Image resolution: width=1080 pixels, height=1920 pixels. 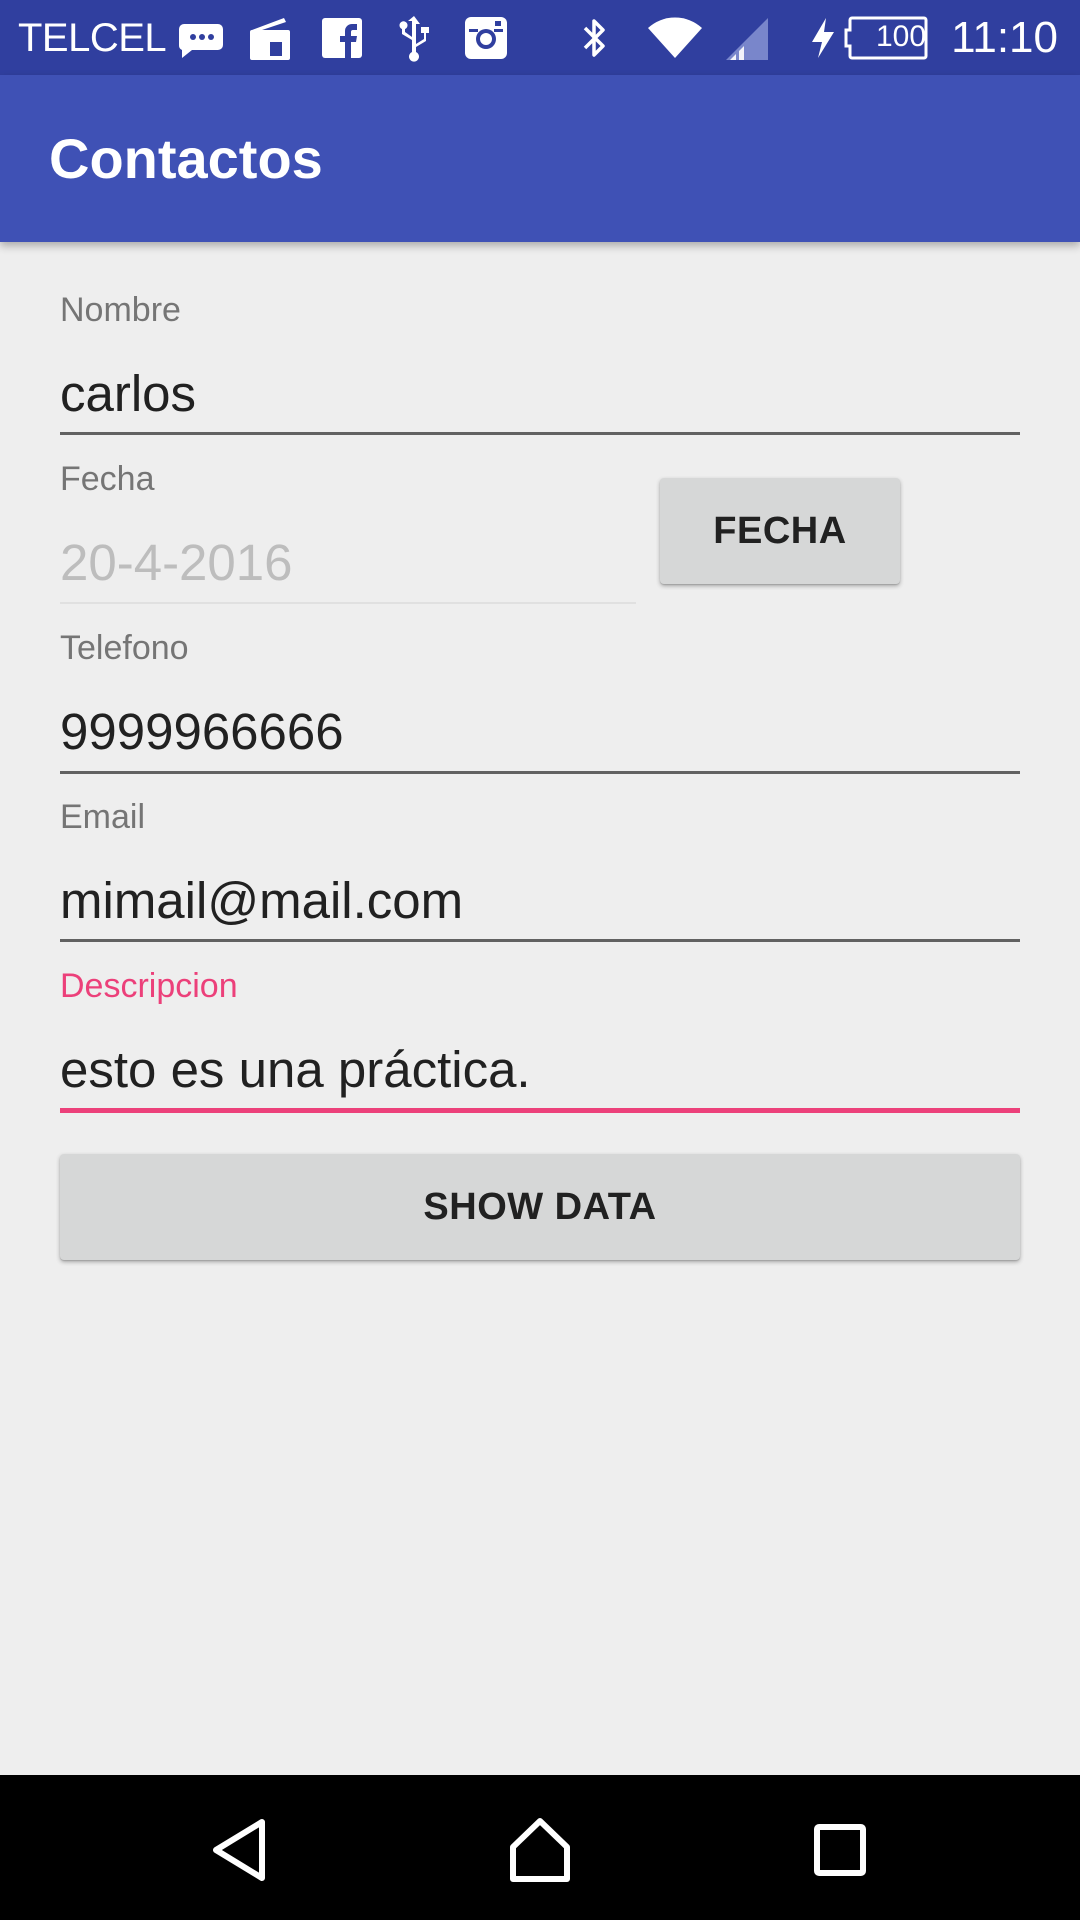 I want to click on email-label: Email, so click(x=103, y=817).